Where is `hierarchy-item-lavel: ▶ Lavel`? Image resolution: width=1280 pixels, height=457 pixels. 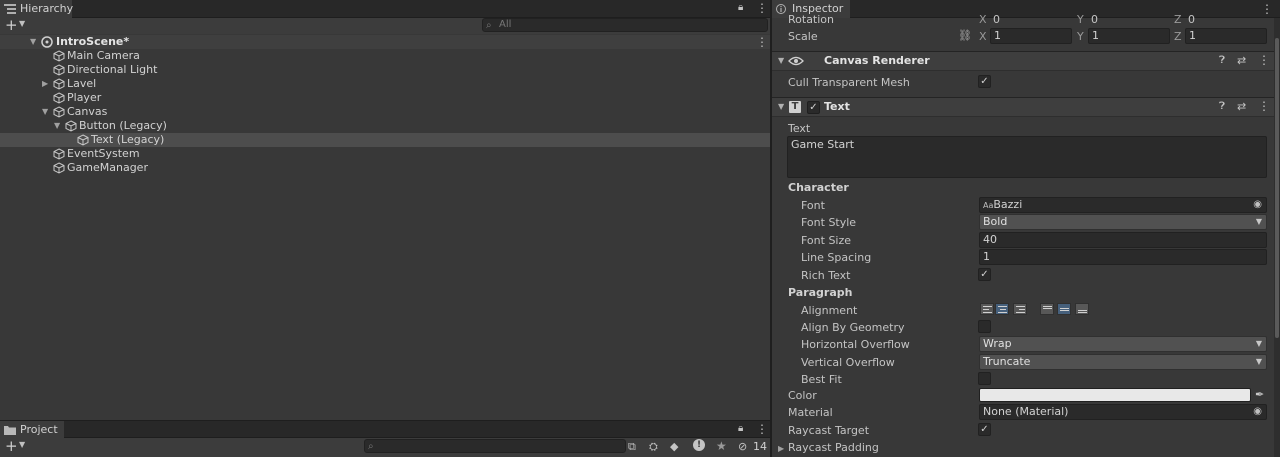 hierarchy-item-lavel: ▶ Lavel is located at coordinates (385, 84).